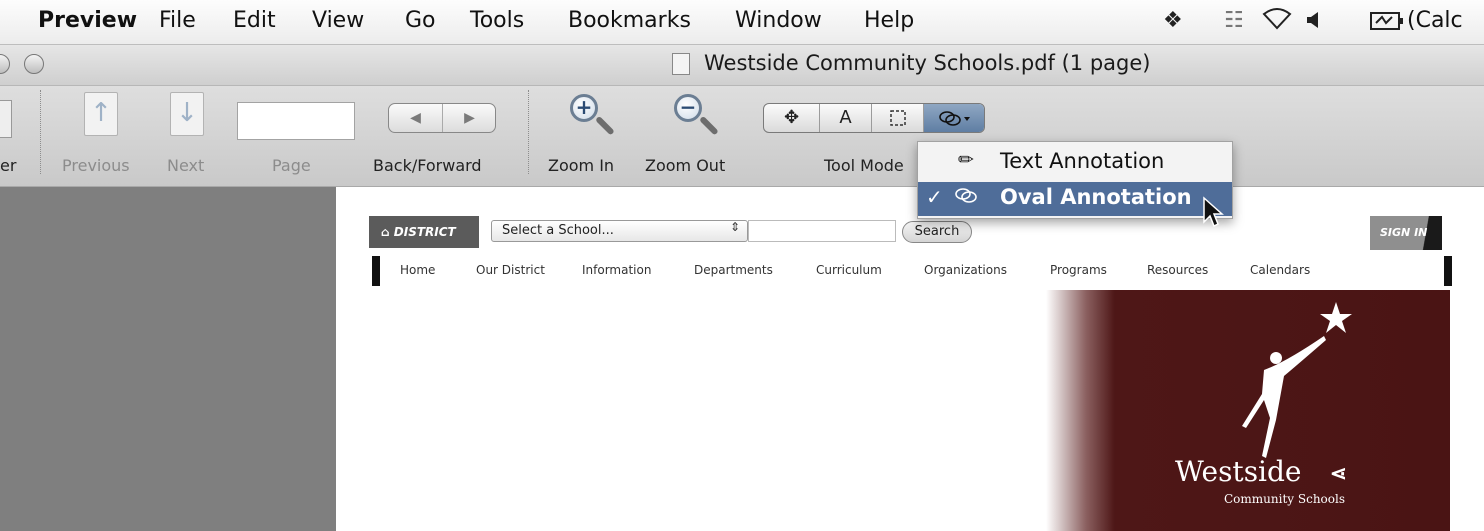 The width and height of the screenshot is (1484, 531). What do you see at coordinates (616, 270) in the screenshot?
I see `nav-information: Information` at bounding box center [616, 270].